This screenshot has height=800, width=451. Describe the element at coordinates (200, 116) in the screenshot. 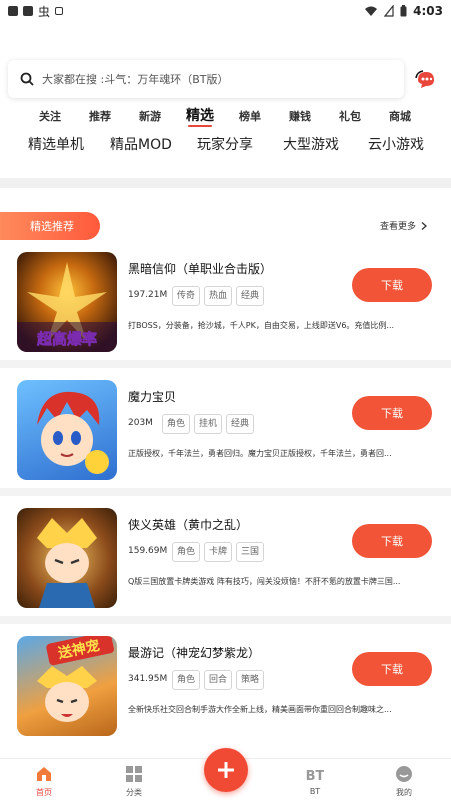

I see `tab-featured: 精选` at that location.